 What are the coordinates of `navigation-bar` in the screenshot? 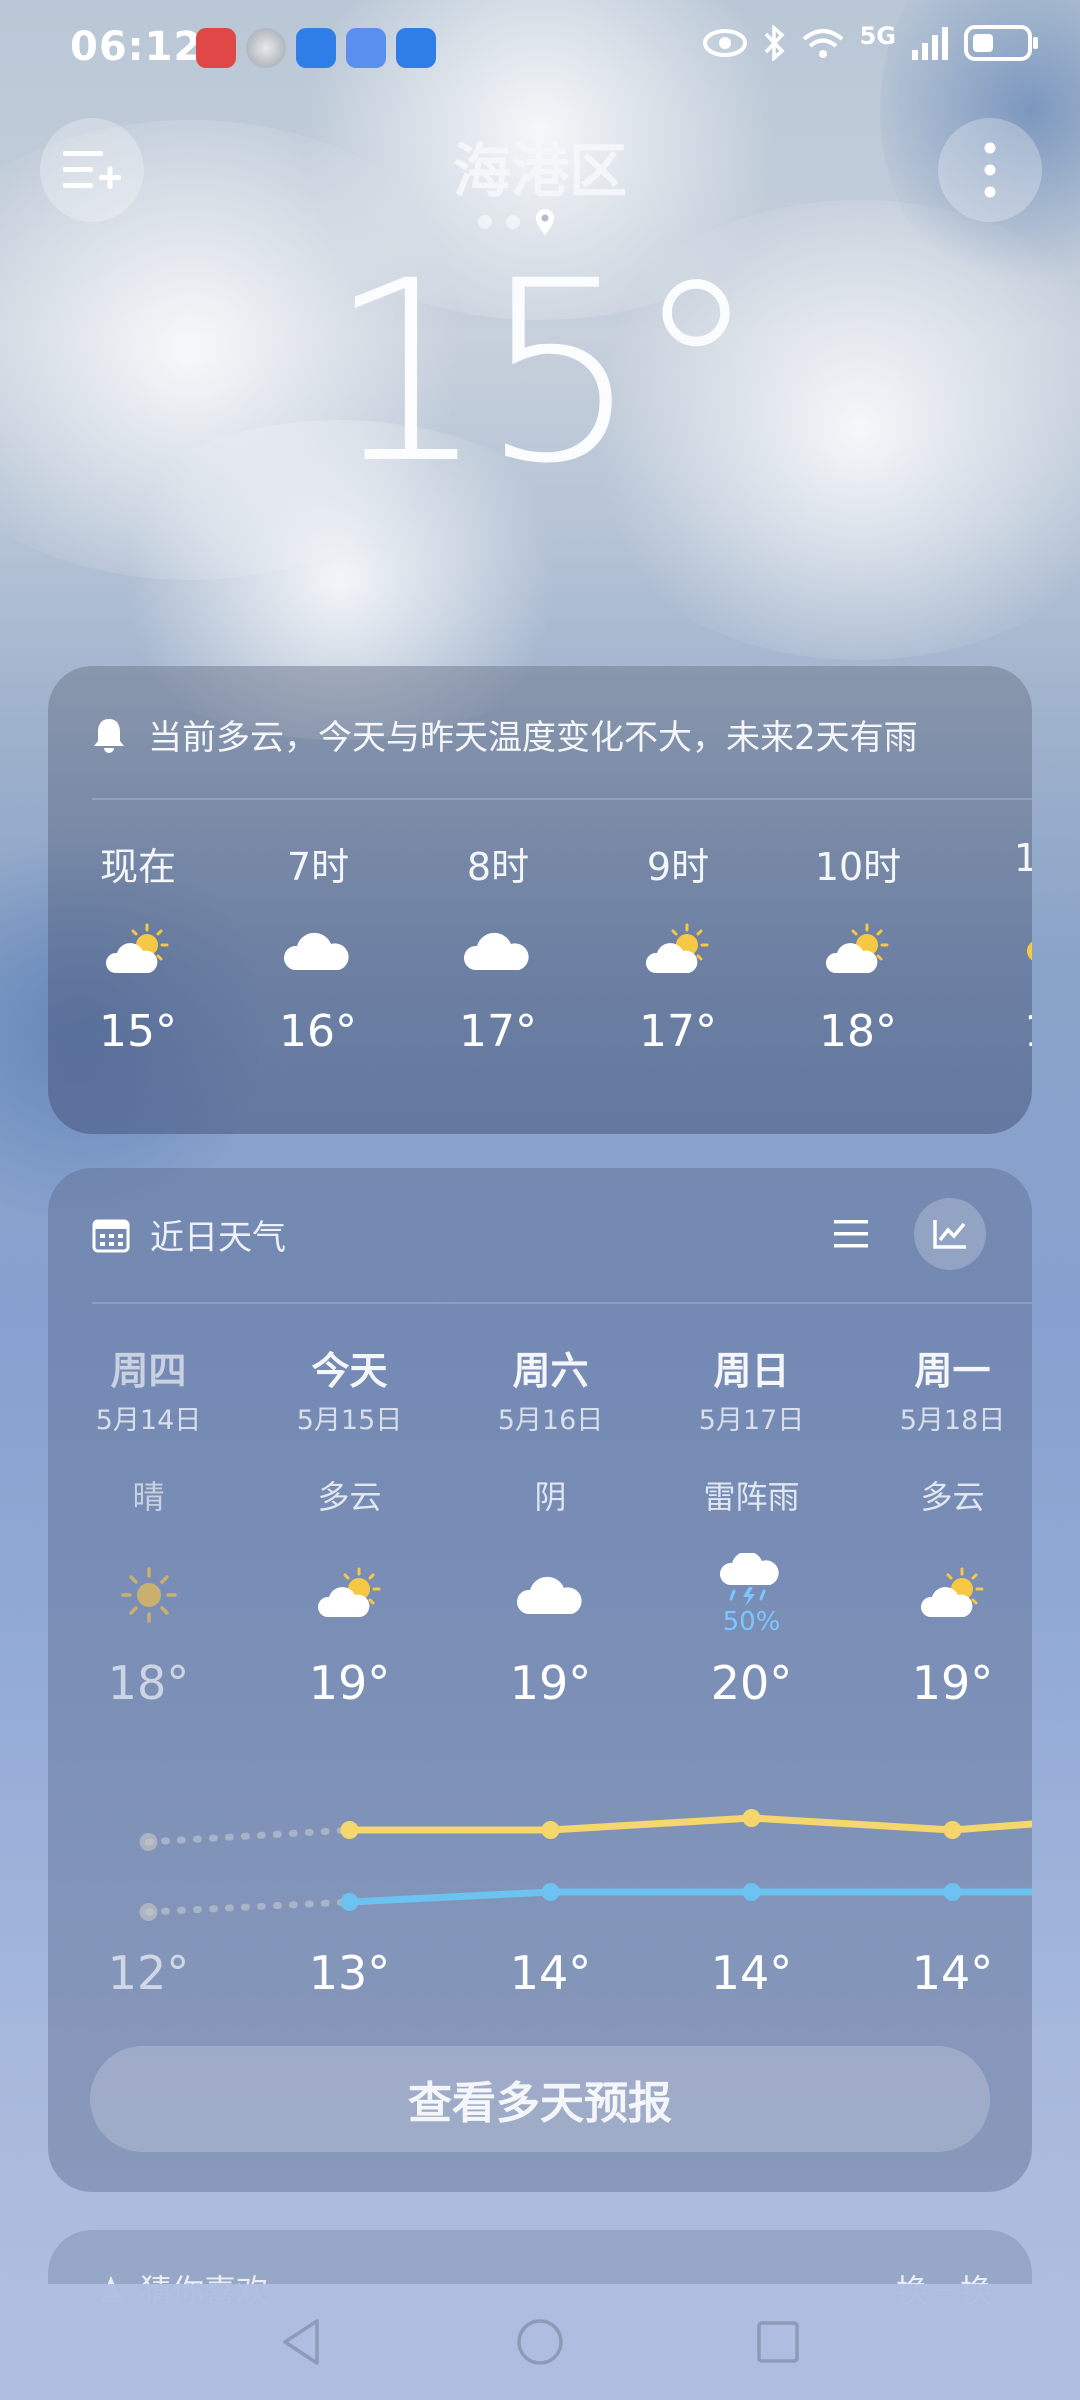 It's located at (540, 2342).